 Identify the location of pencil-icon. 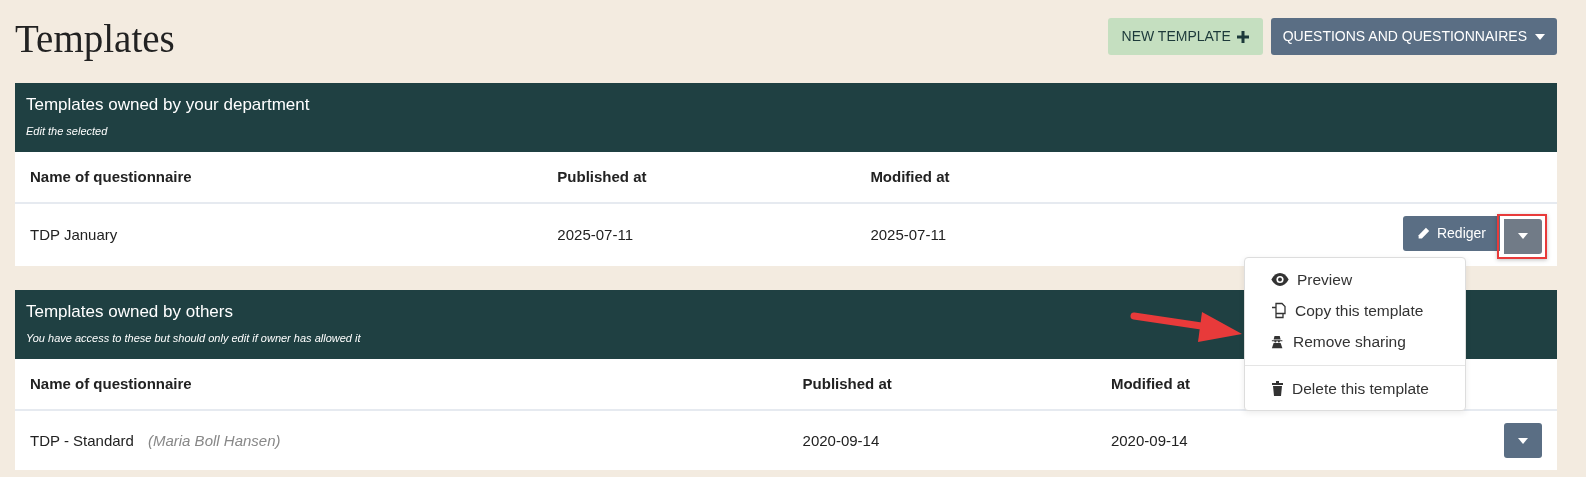
(1423, 234).